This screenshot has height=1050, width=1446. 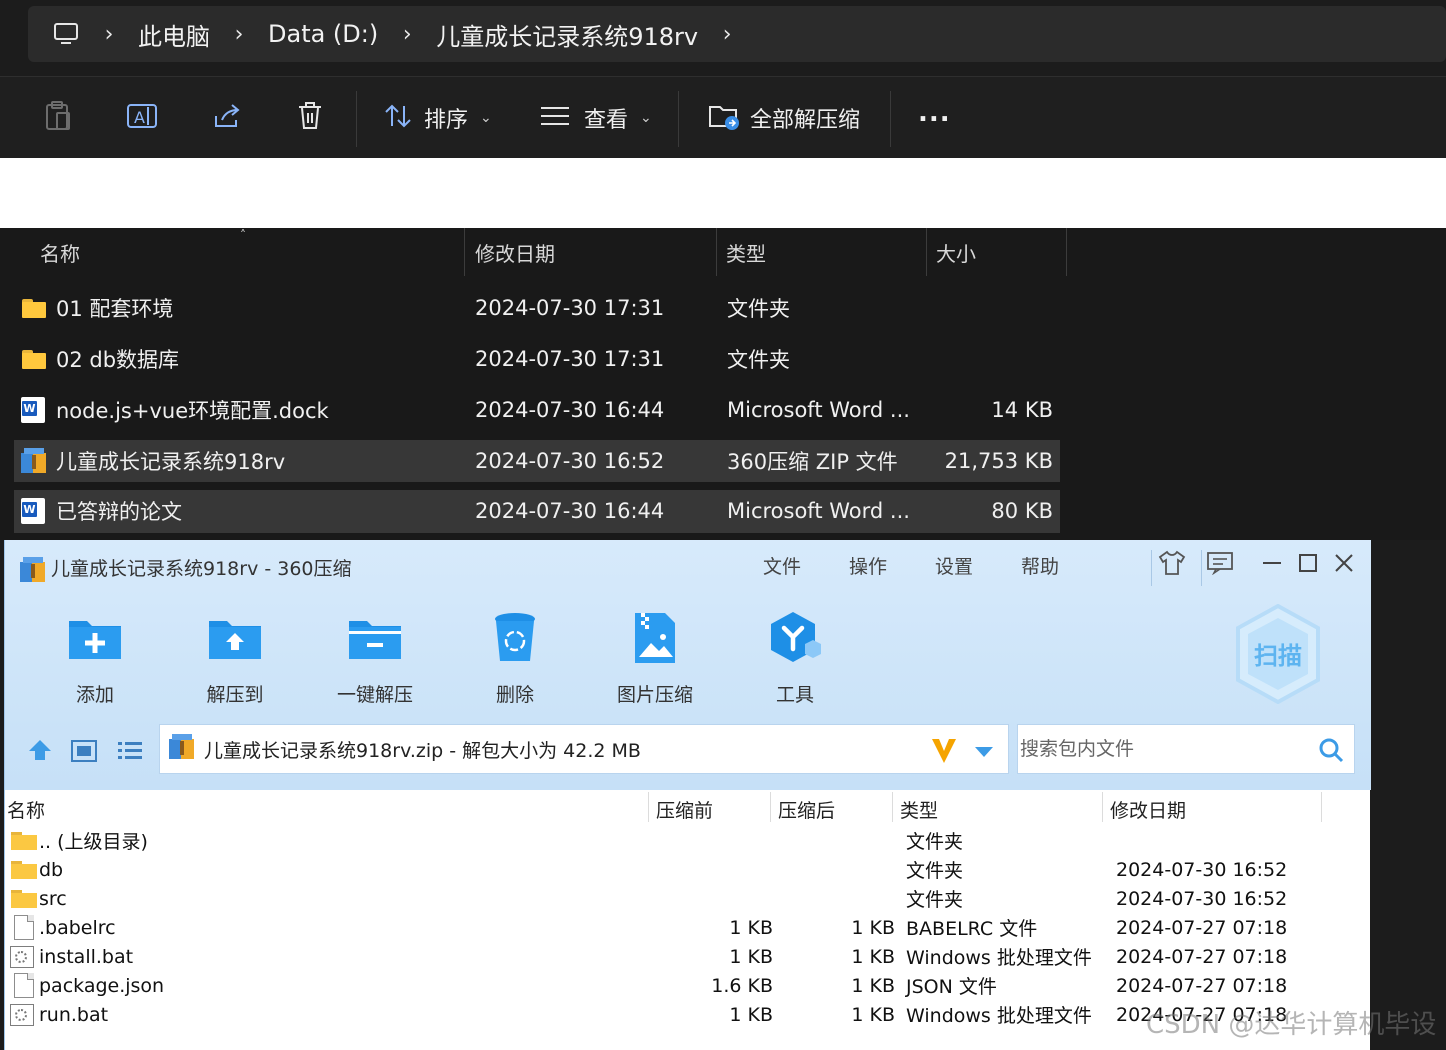 I want to click on zip-column-header-name: 名称, so click(x=26, y=809).